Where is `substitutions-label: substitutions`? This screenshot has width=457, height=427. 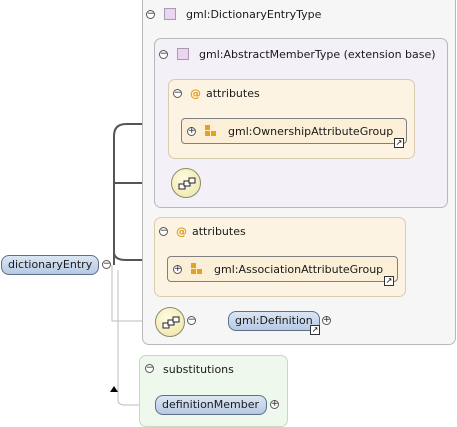 substitutions-label: substitutions is located at coordinates (198, 369).